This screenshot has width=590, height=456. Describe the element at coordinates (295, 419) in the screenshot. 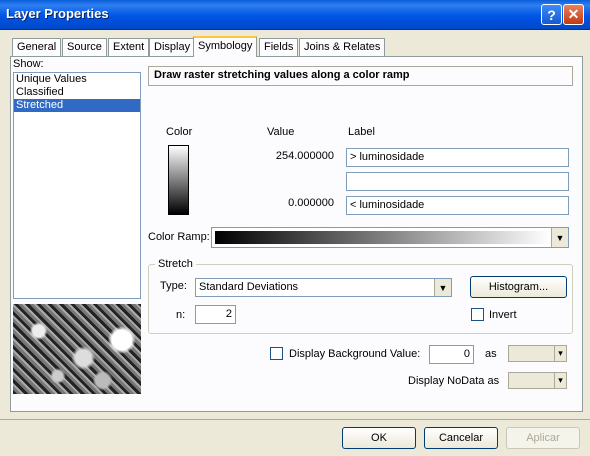

I see `footer-divider` at that location.